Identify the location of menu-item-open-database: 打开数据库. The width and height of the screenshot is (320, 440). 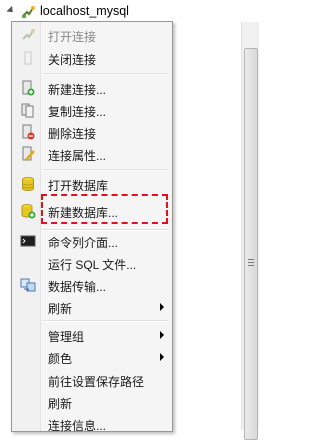
(92, 184).